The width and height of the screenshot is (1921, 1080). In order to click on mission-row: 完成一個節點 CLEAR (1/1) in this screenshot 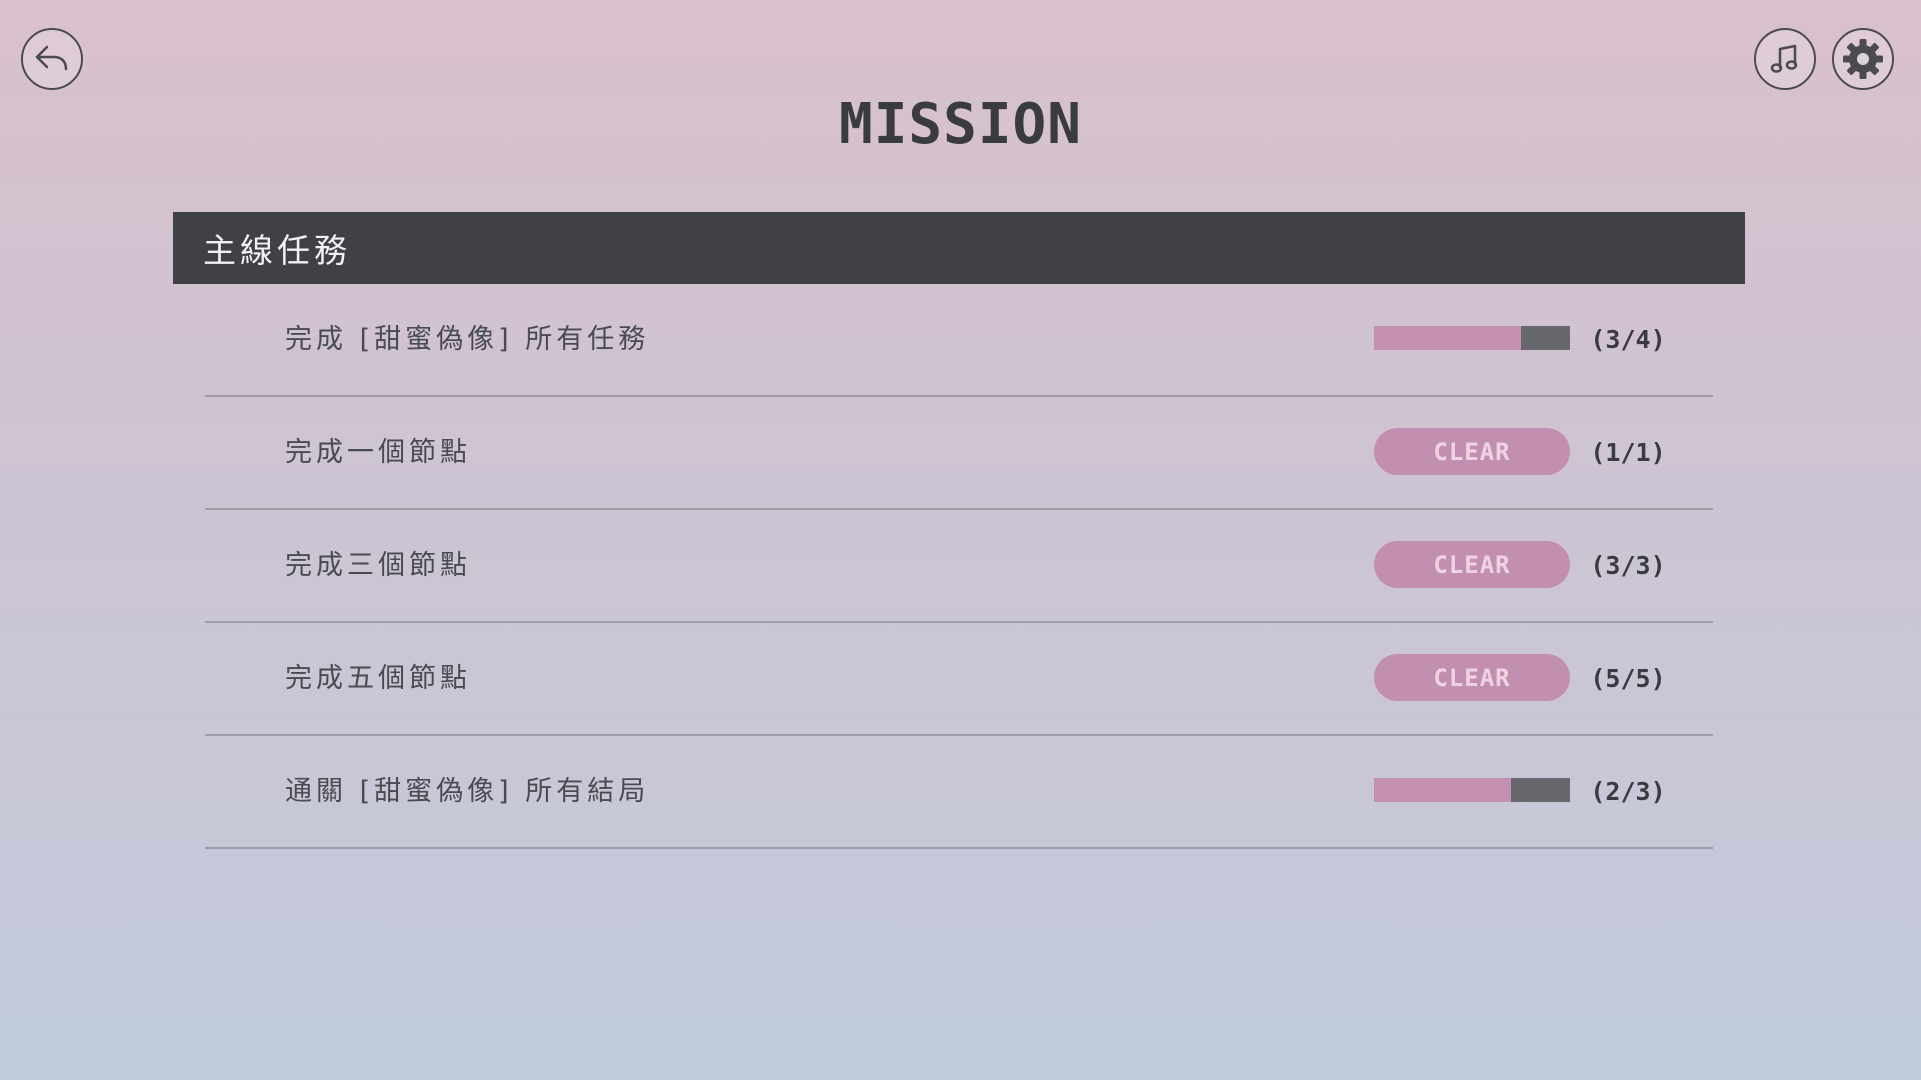, I will do `click(959, 453)`.